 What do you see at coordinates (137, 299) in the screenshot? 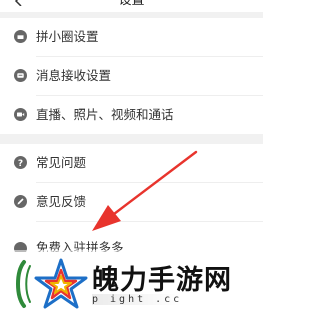
I see `watermark-url: p ight .cc` at bounding box center [137, 299].